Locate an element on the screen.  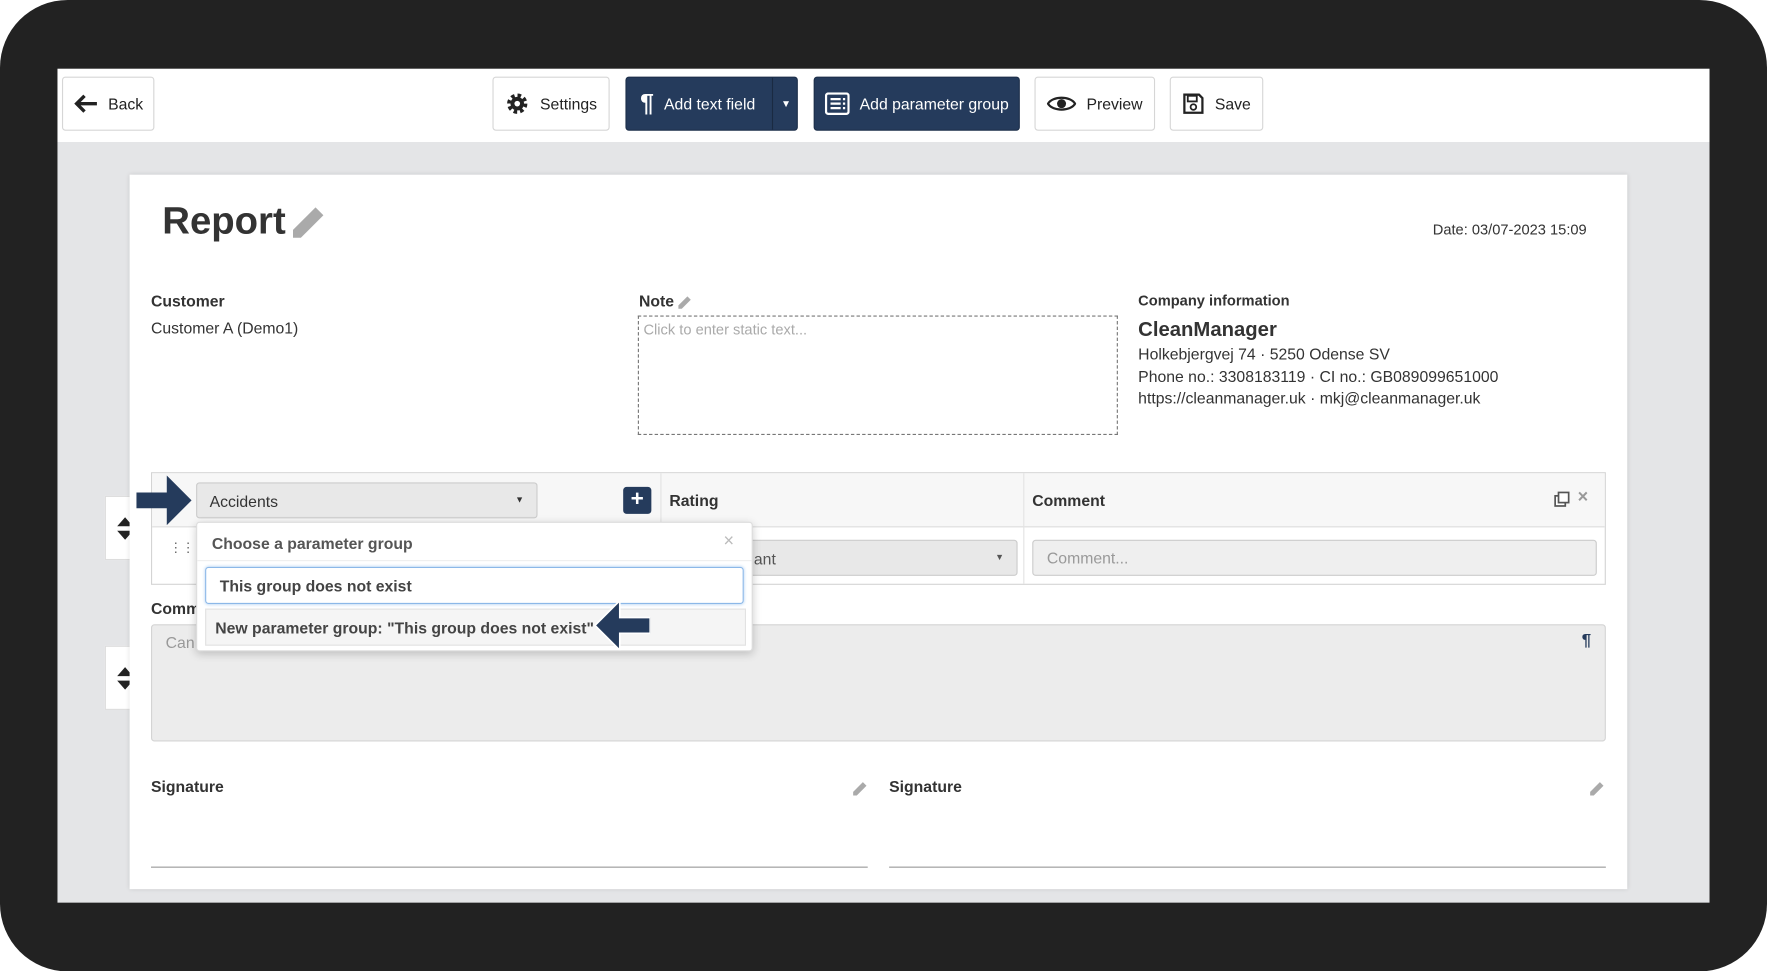
add-text-field-button: ¶ Add text field ▼ is located at coordinates (712, 103).